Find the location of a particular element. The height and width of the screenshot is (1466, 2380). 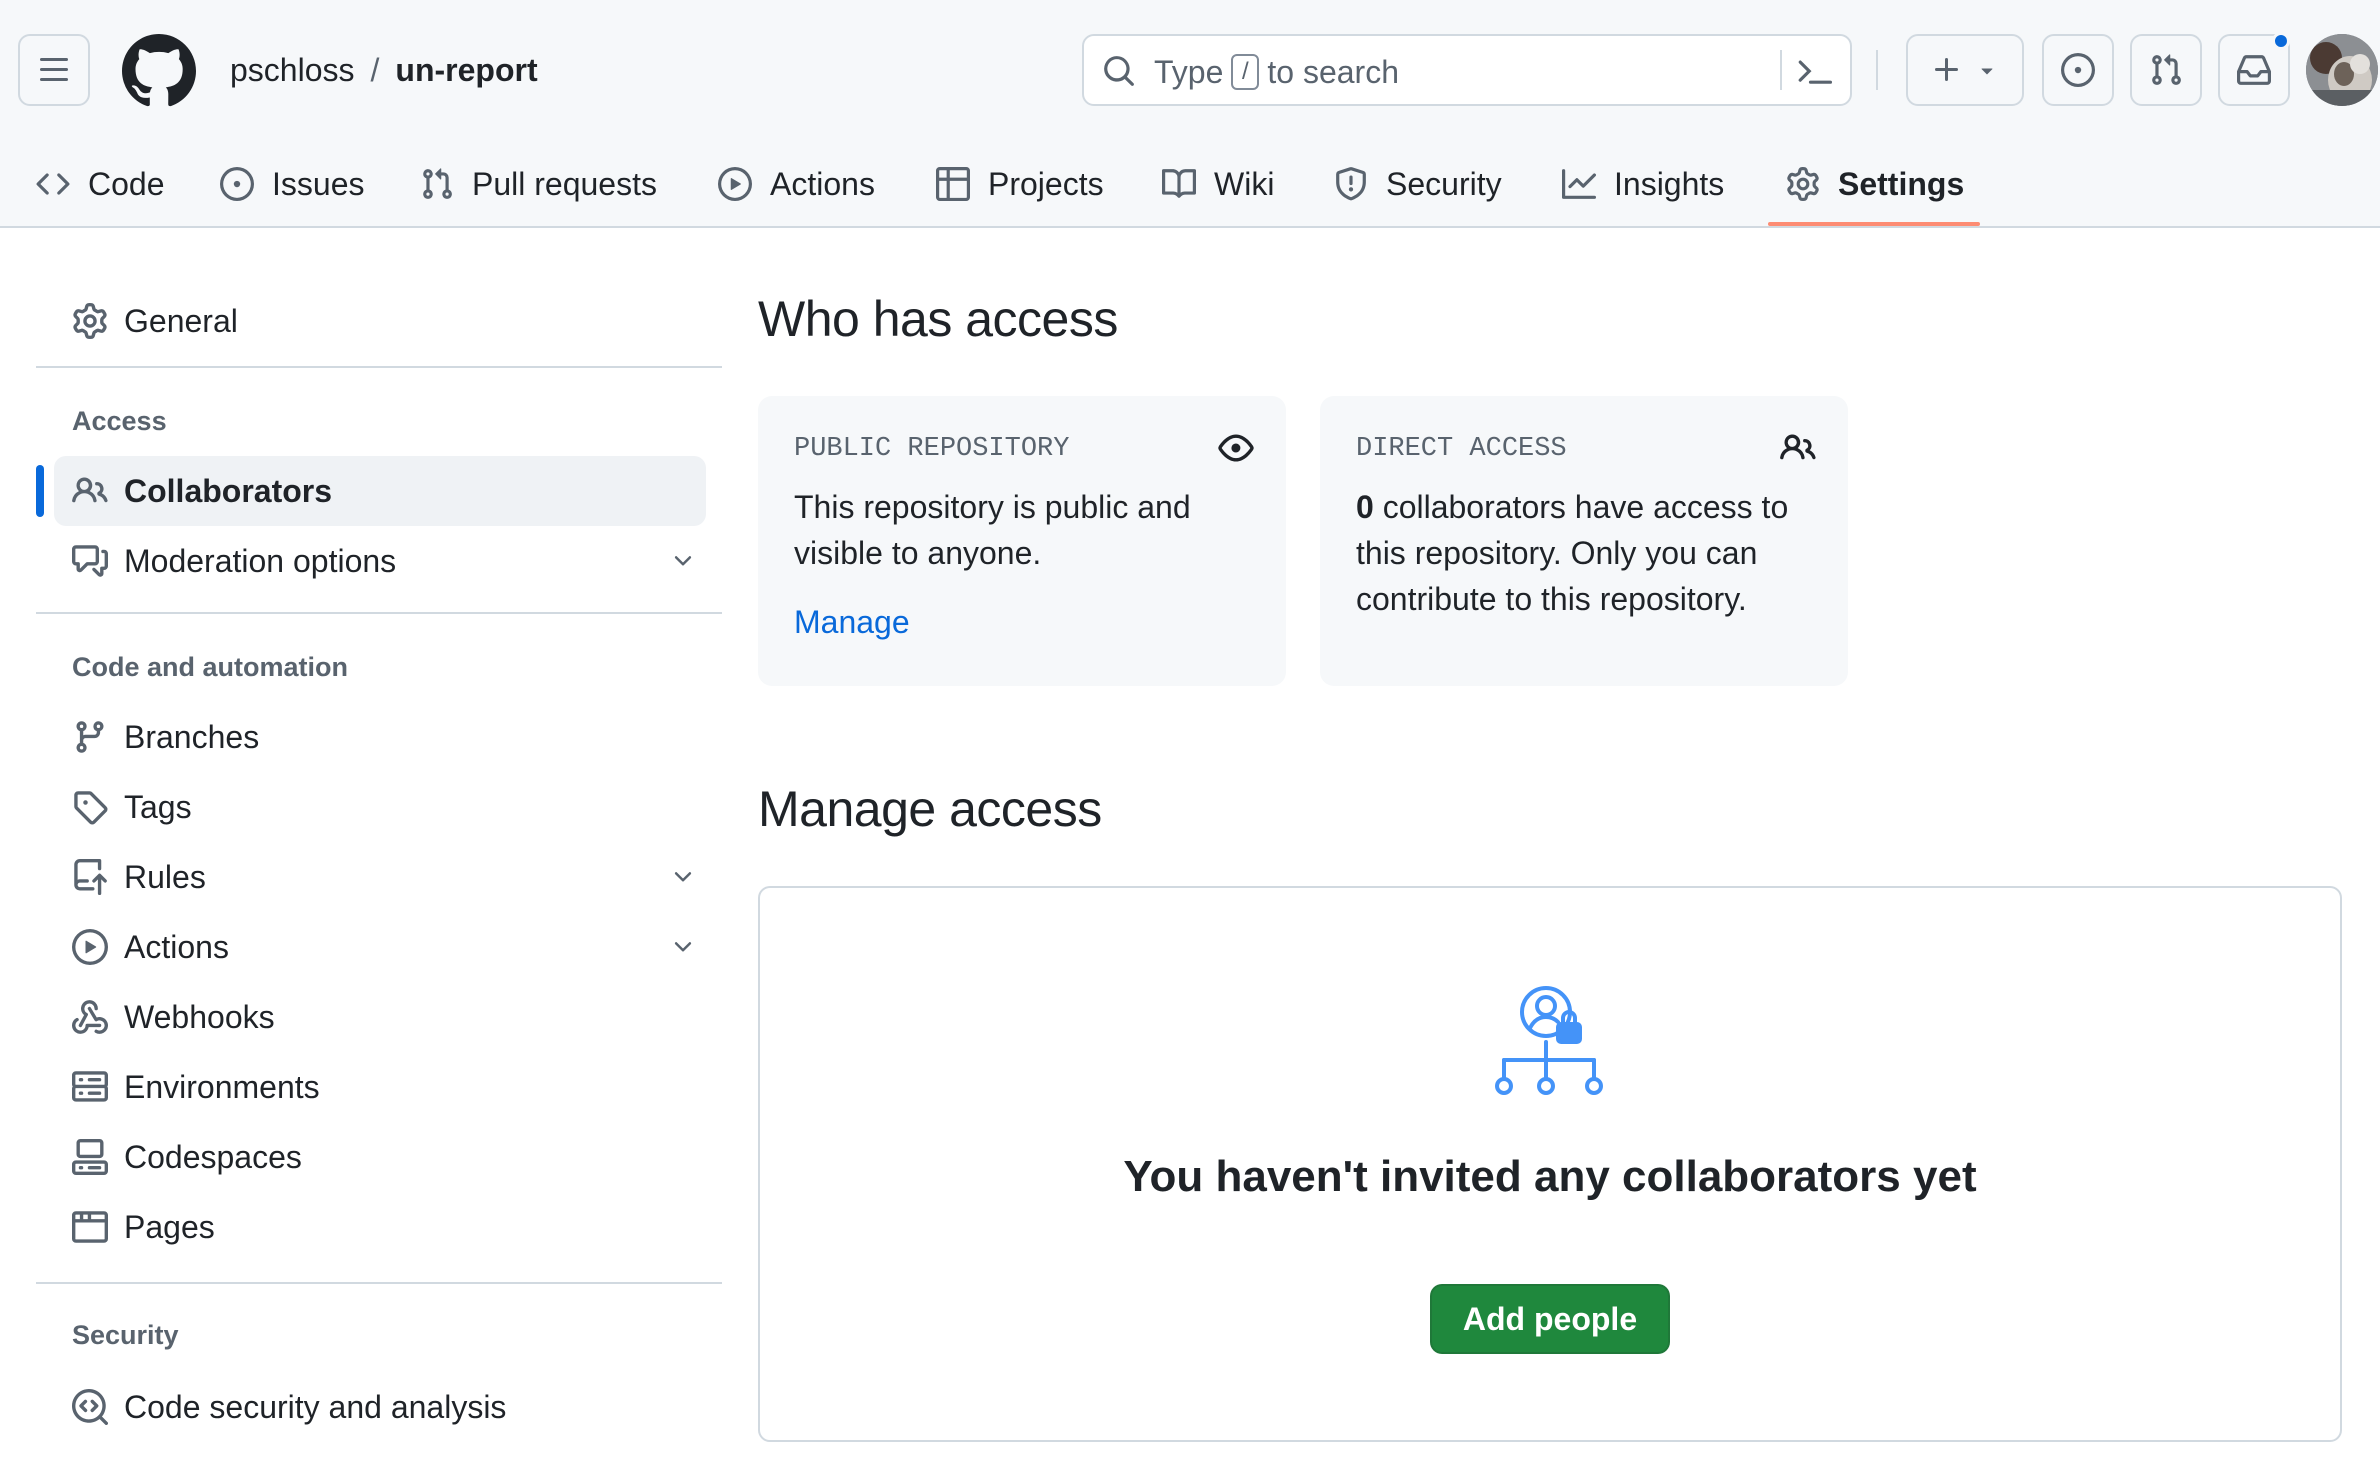

add-people-button: Add people is located at coordinates (1550, 1319).